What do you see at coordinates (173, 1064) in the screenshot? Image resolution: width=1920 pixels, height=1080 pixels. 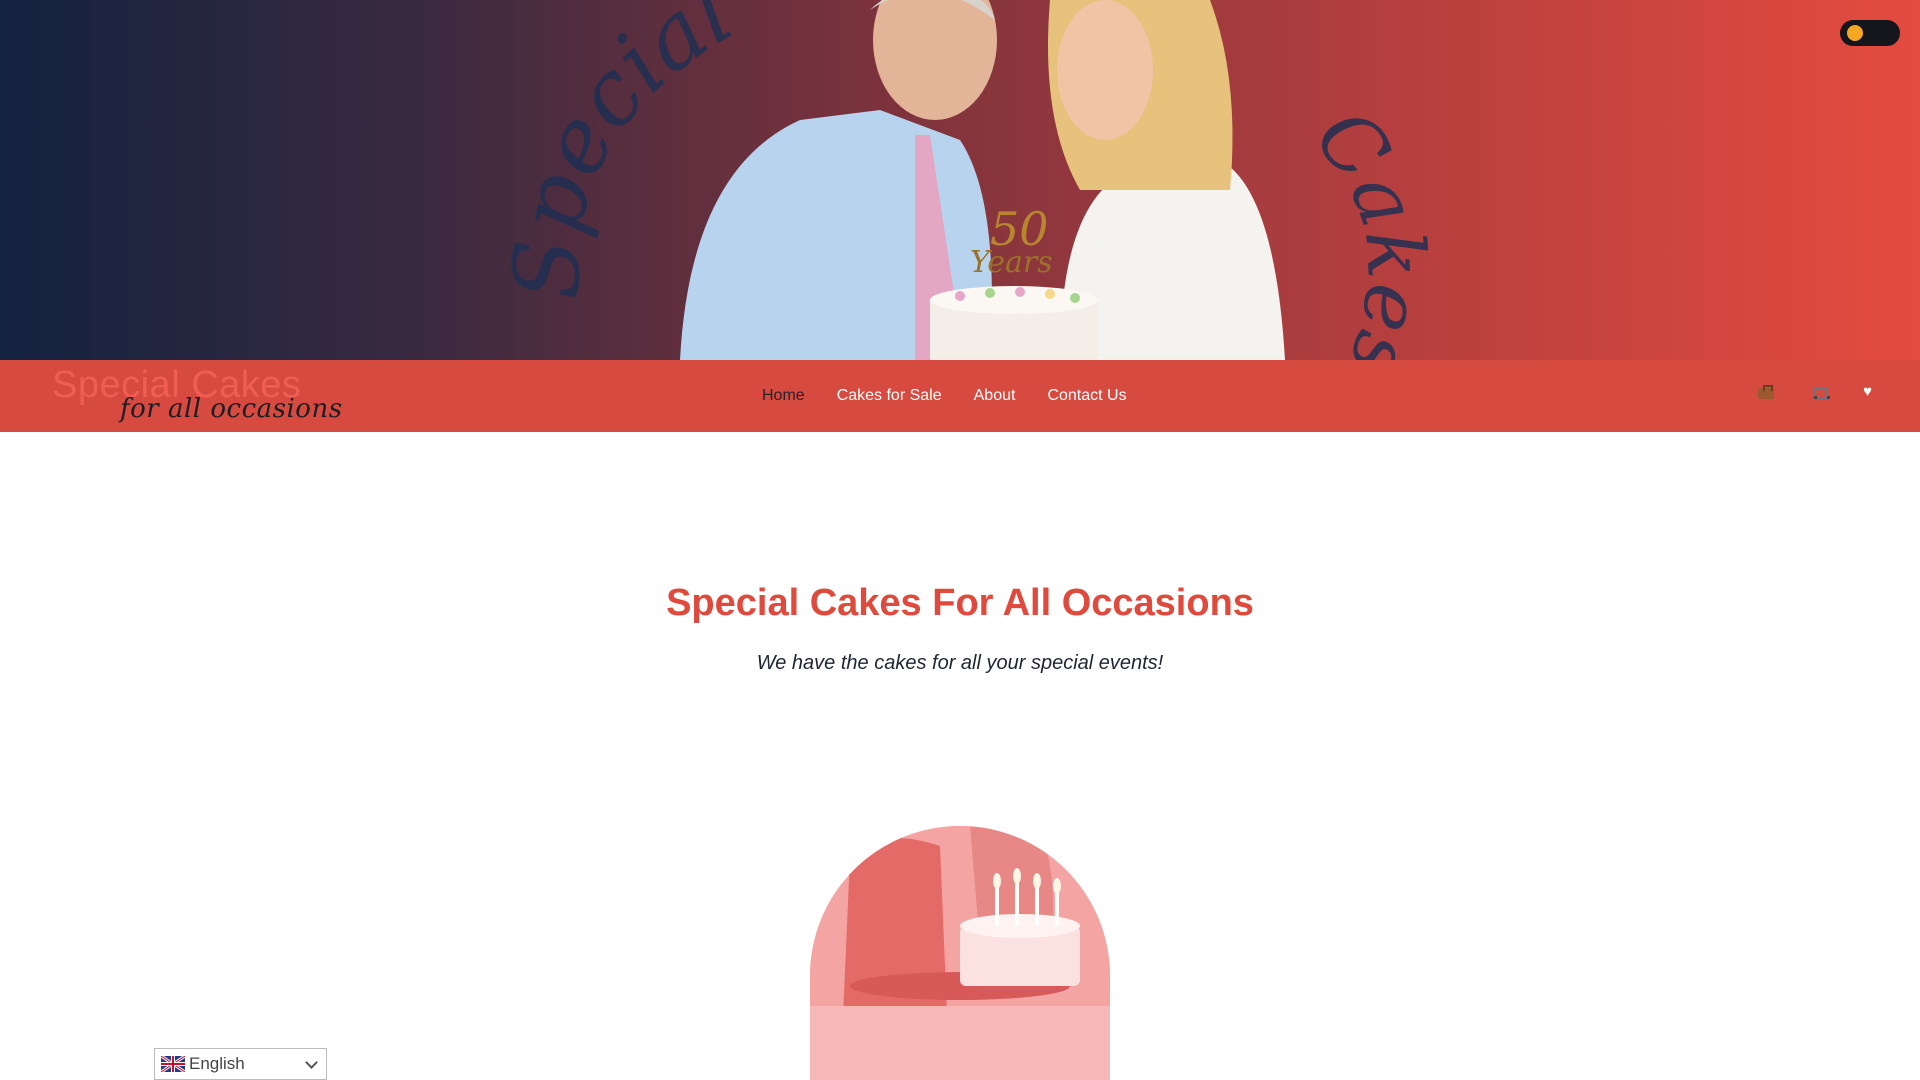 I see `uk-flag-icon` at bounding box center [173, 1064].